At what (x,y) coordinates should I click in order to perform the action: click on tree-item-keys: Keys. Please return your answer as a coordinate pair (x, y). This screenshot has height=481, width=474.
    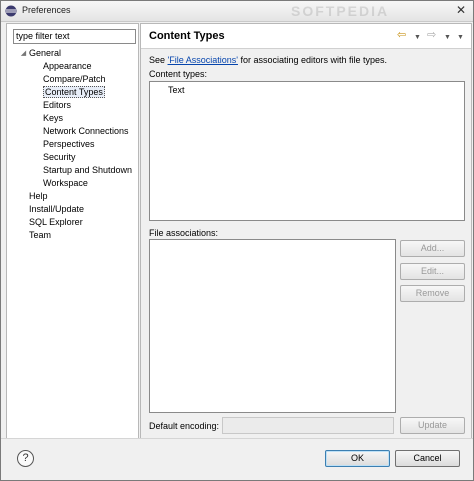
    Looking at the image, I should click on (53, 118).